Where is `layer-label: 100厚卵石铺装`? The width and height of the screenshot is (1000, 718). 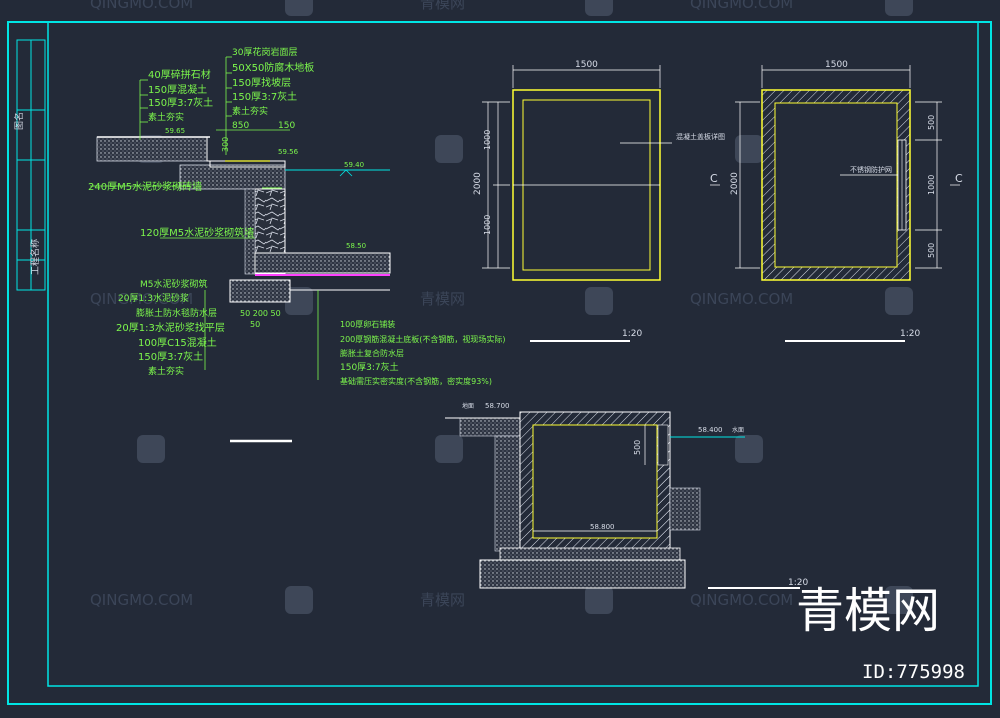 layer-label: 100厚卵石铺装 is located at coordinates (367, 324).